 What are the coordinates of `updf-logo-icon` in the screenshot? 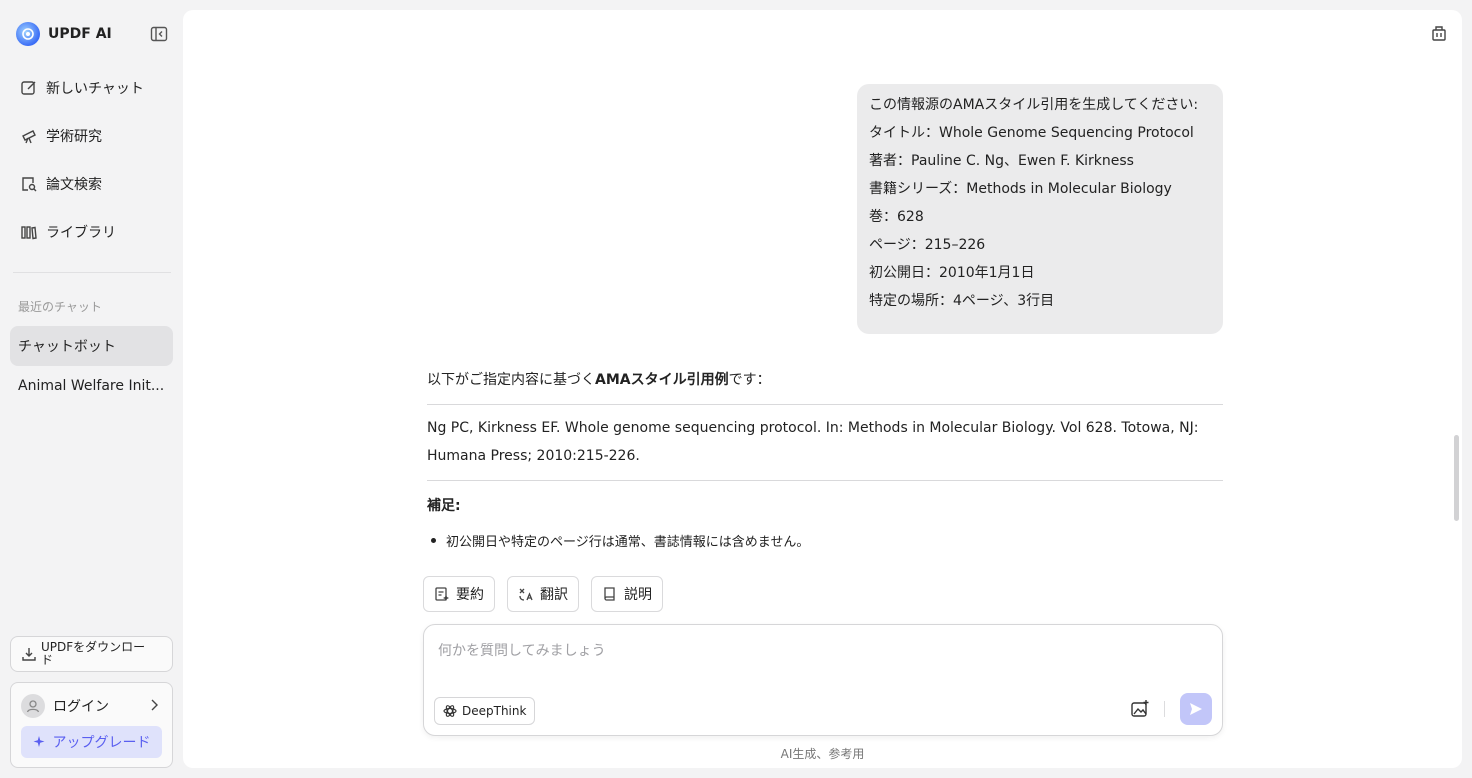 It's located at (28, 34).